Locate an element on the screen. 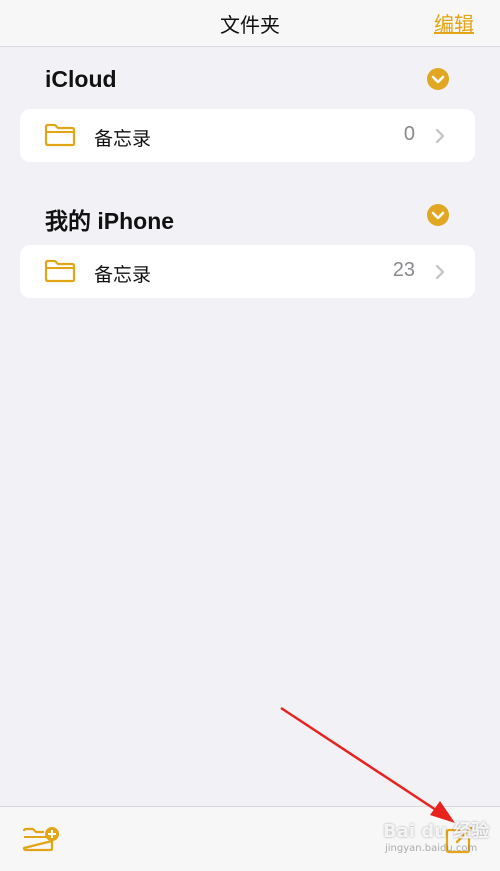 This screenshot has width=500, height=871. folder-plus-icon is located at coordinates (41, 839).